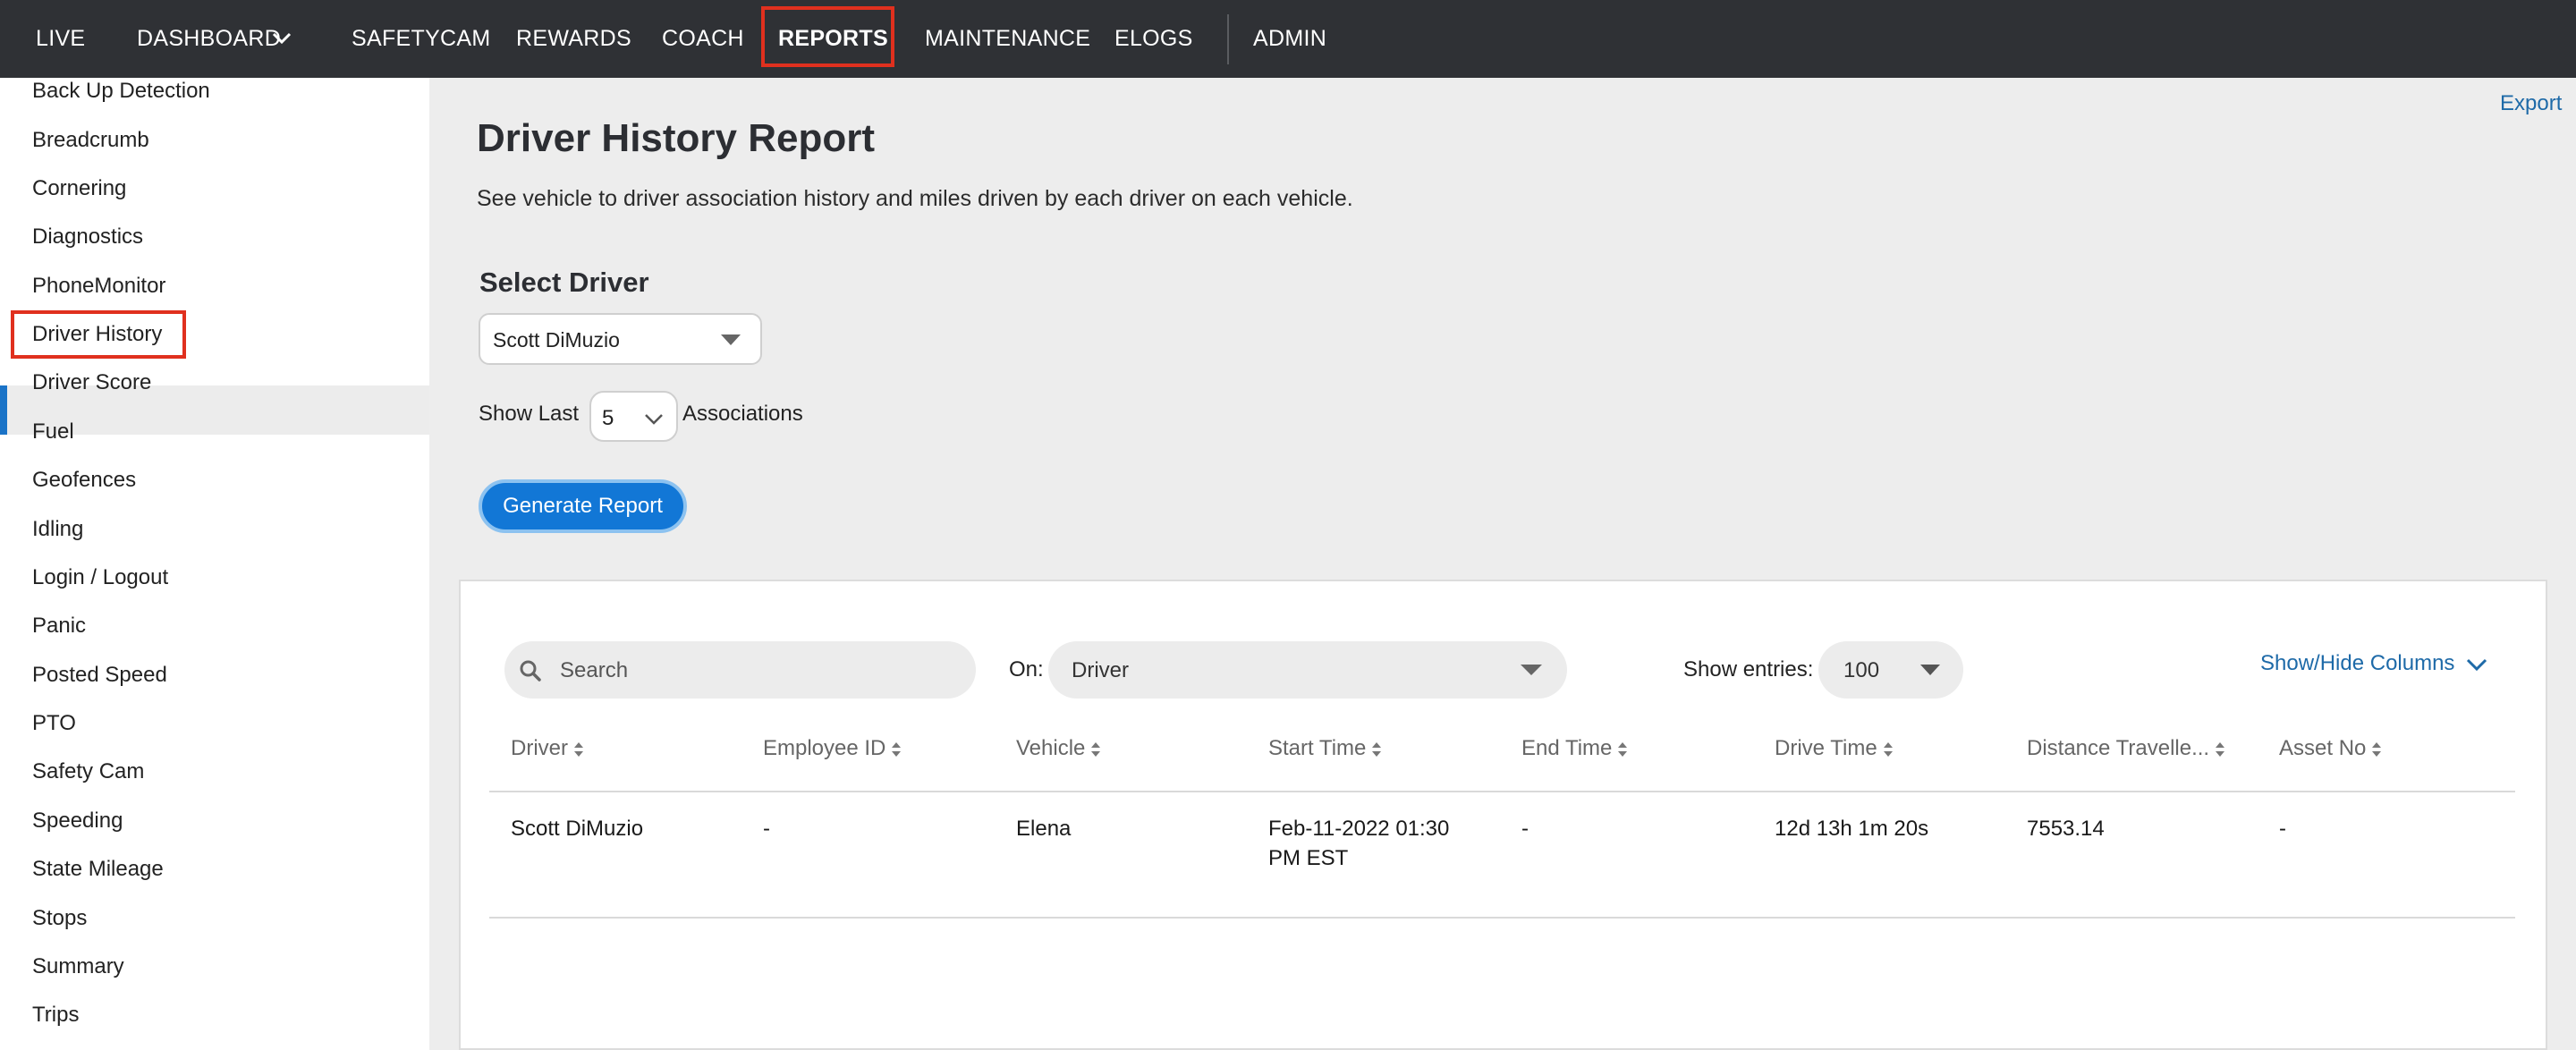 The height and width of the screenshot is (1050, 2576). I want to click on sidebar-item-back-up-detection: Back Up Detection, so click(121, 91).